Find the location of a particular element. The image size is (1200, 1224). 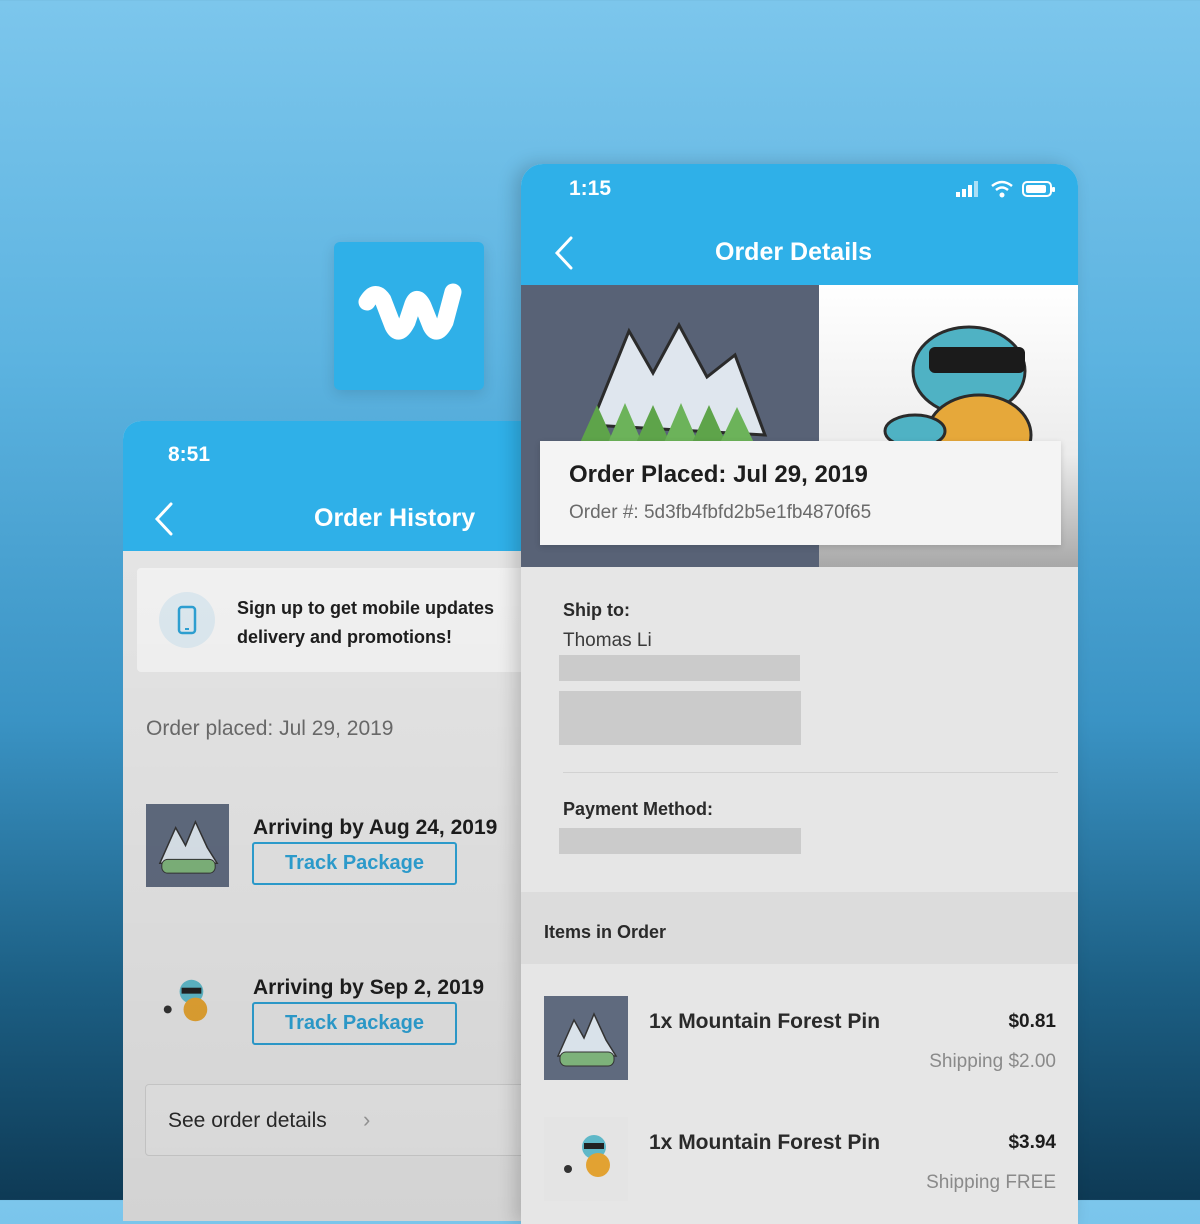

wish-logo-icon is located at coordinates (409, 316).